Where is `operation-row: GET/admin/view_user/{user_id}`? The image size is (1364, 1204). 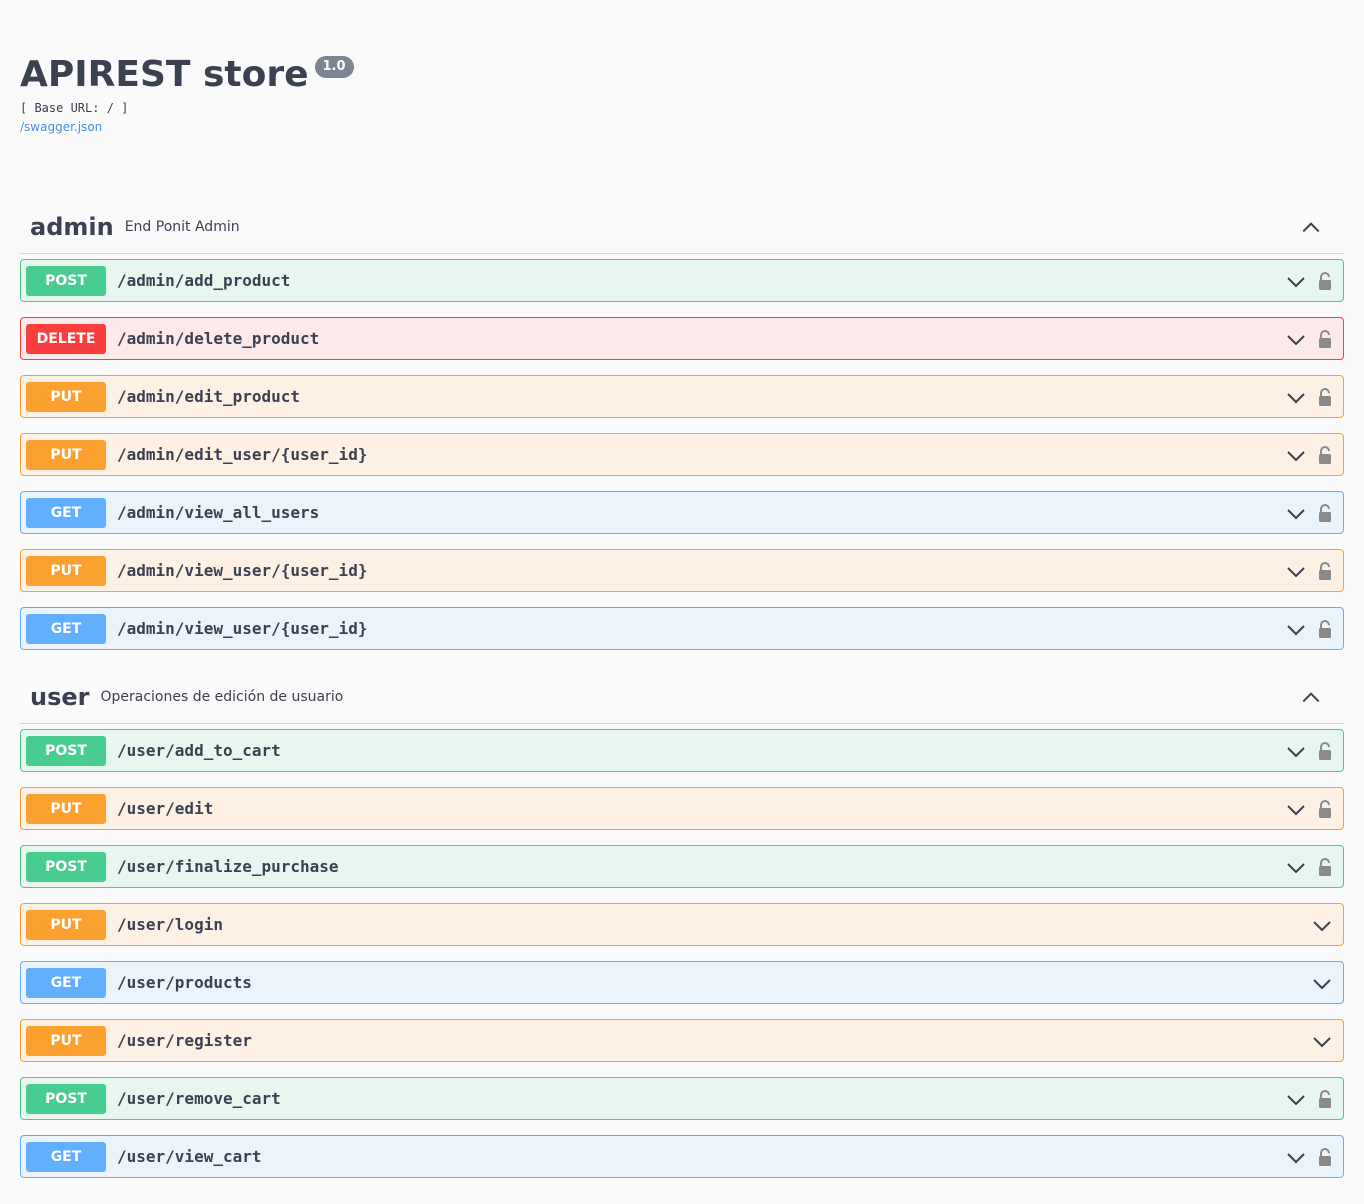 operation-row: GET/admin/view_user/{user_id} is located at coordinates (682, 628).